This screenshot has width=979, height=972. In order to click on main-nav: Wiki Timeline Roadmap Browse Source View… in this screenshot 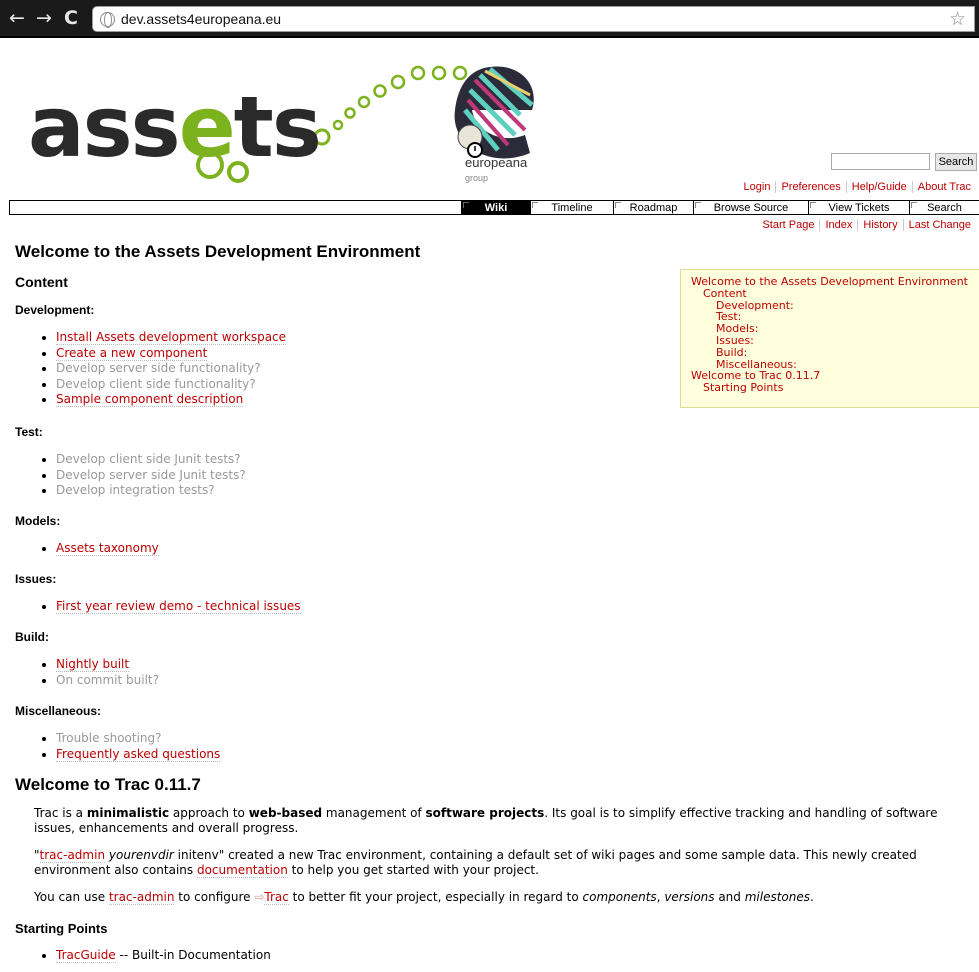, I will do `click(494, 207)`.